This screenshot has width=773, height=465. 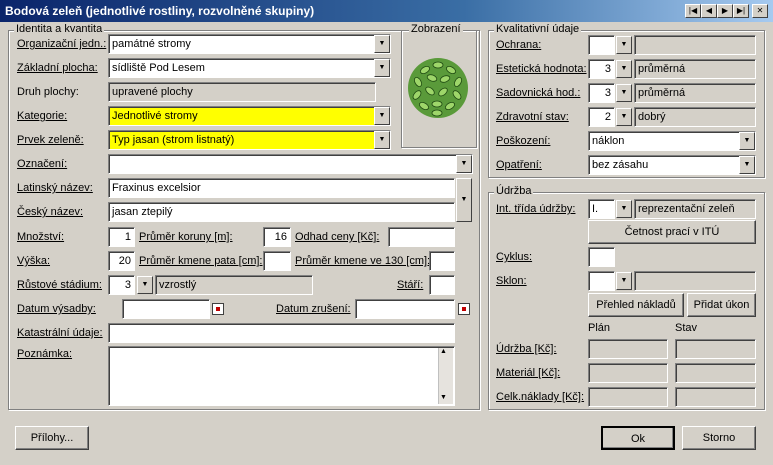 What do you see at coordinates (59, 285) in the screenshot?
I see `stadium-label: Růstové stádium:` at bounding box center [59, 285].